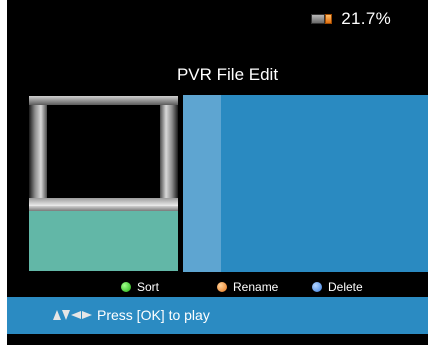  I want to click on hdd-battery-icon, so click(322, 19).